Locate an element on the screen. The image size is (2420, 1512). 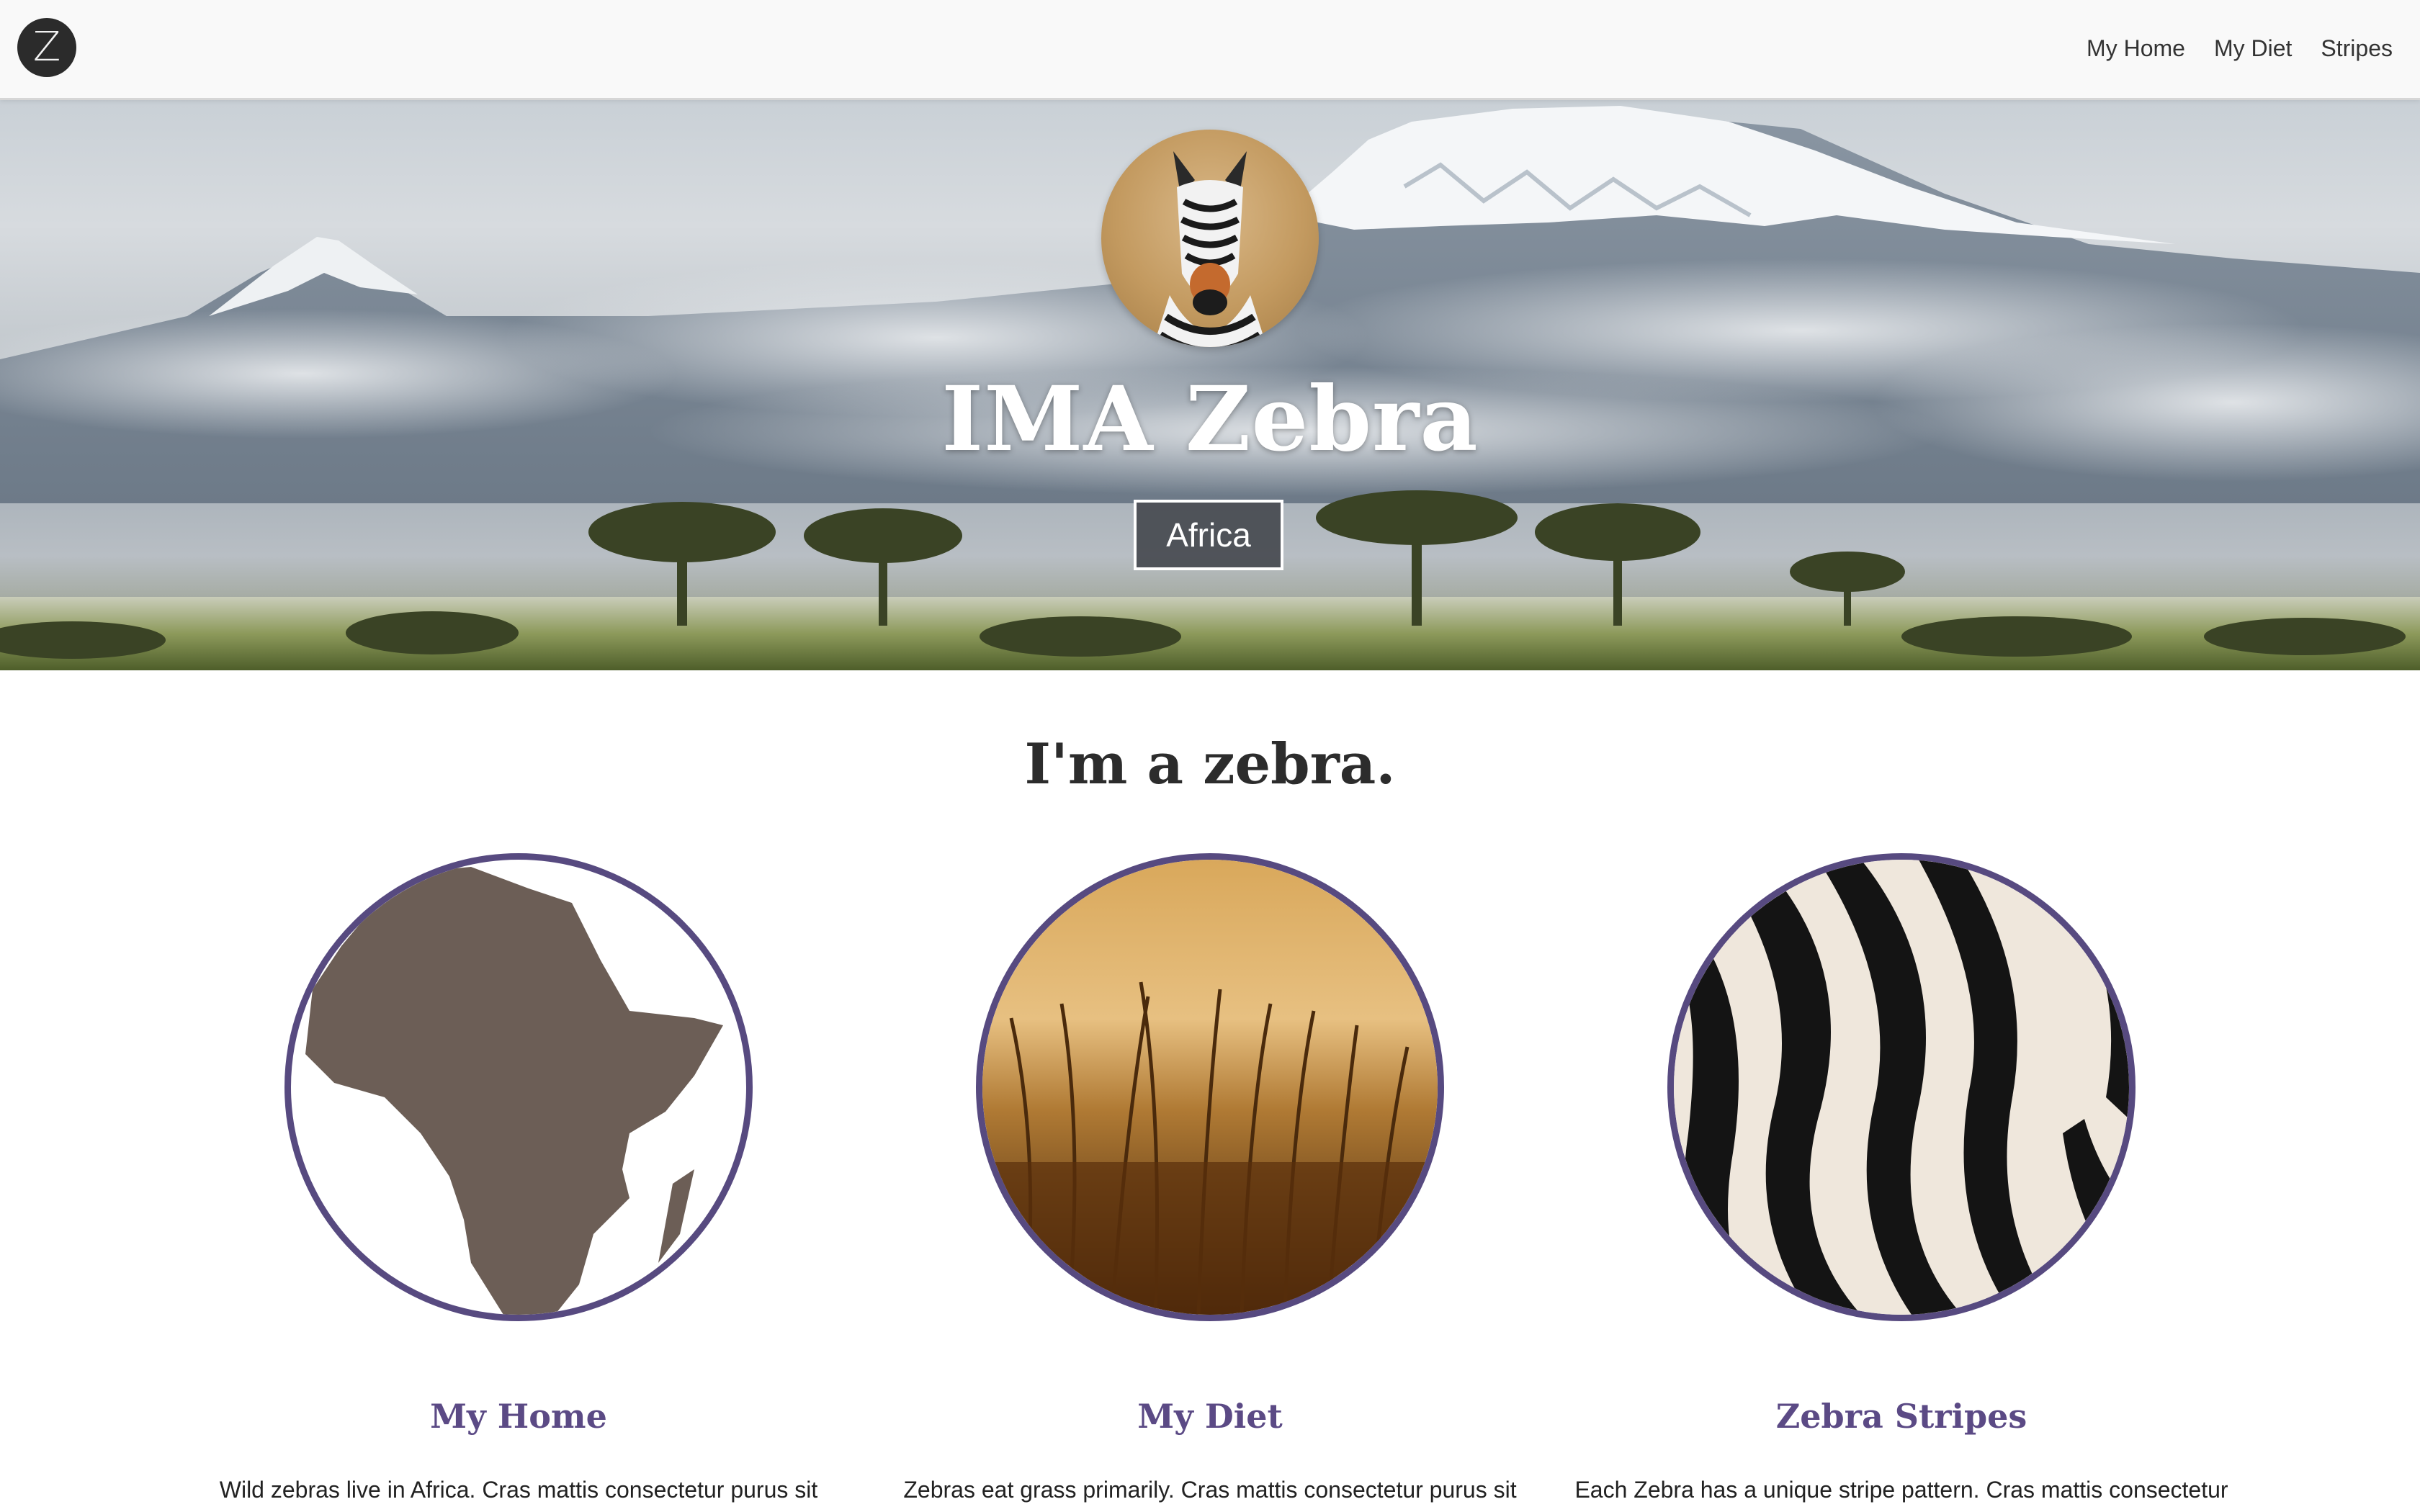
nav-link-my-home: My Home is located at coordinates (2136, 48).